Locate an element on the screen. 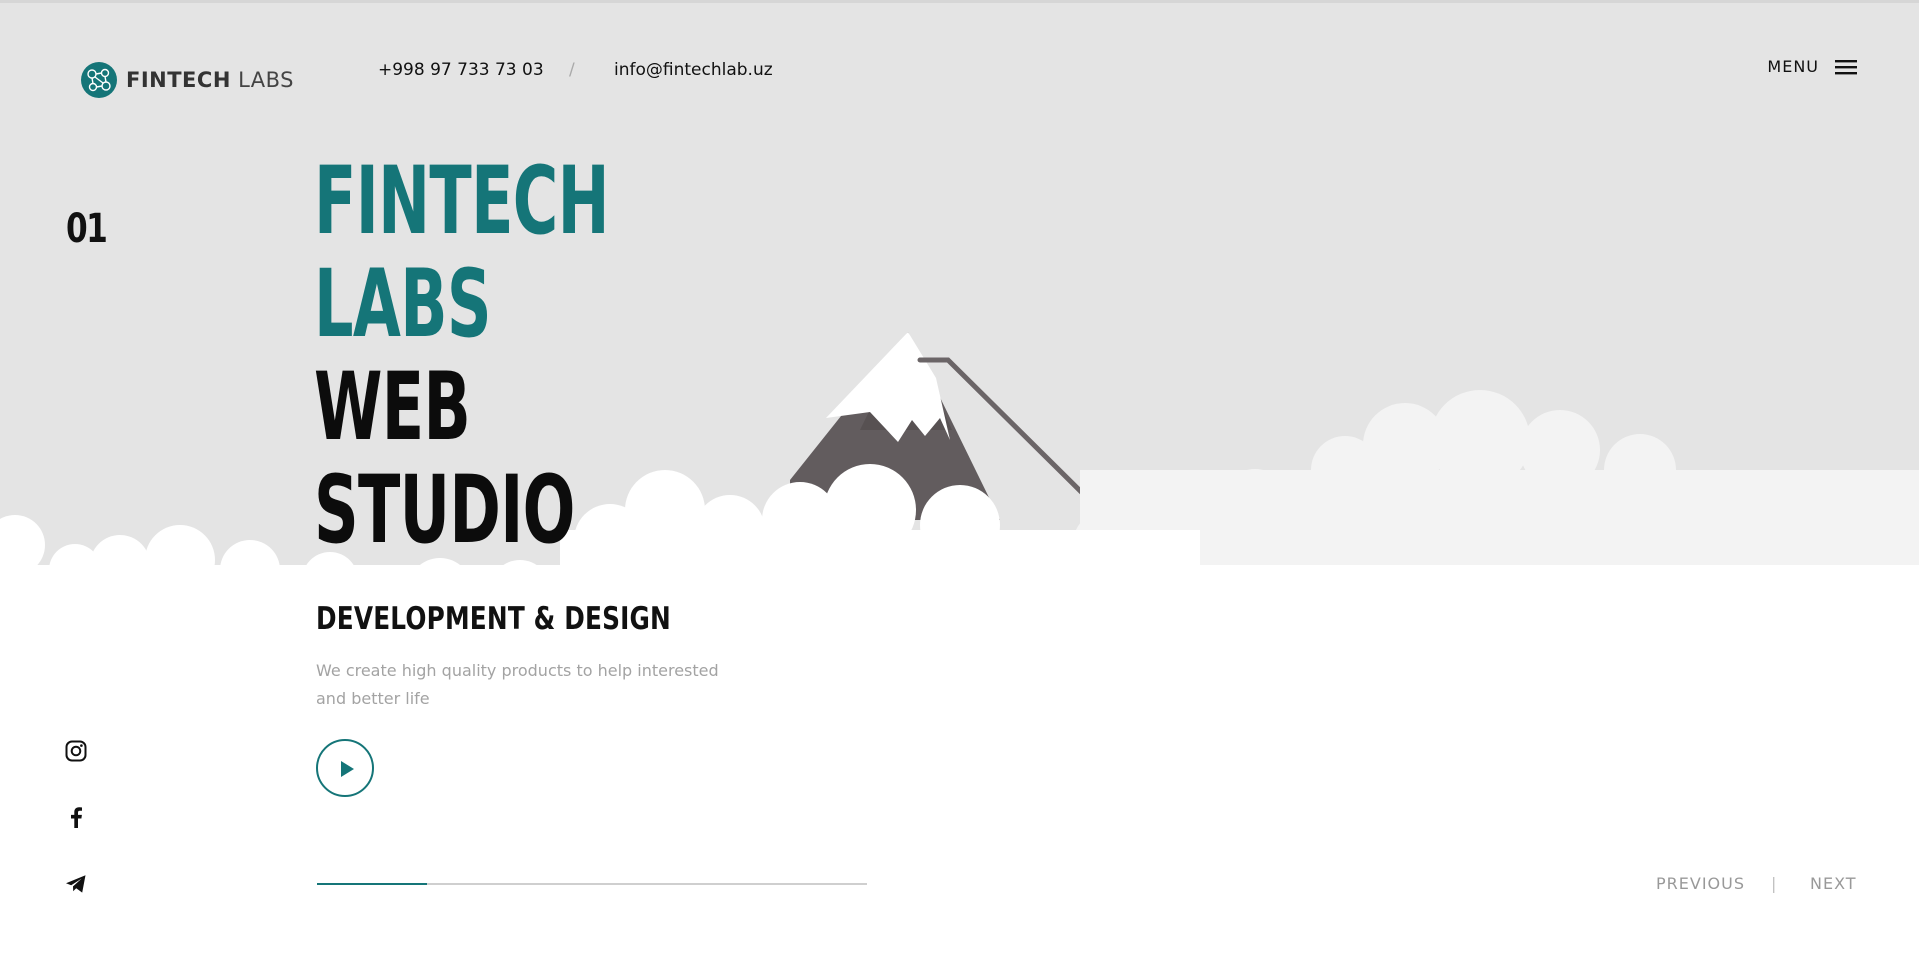 The image size is (1919, 958). play-icon is located at coordinates (347, 769).